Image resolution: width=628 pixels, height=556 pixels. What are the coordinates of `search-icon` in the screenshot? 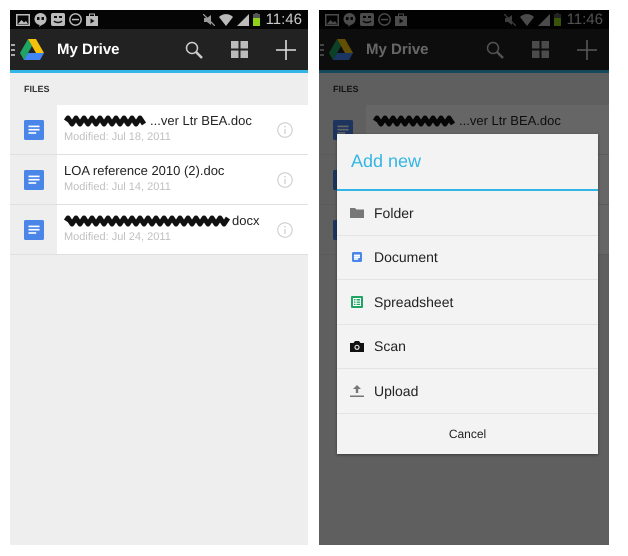 It's located at (194, 49).